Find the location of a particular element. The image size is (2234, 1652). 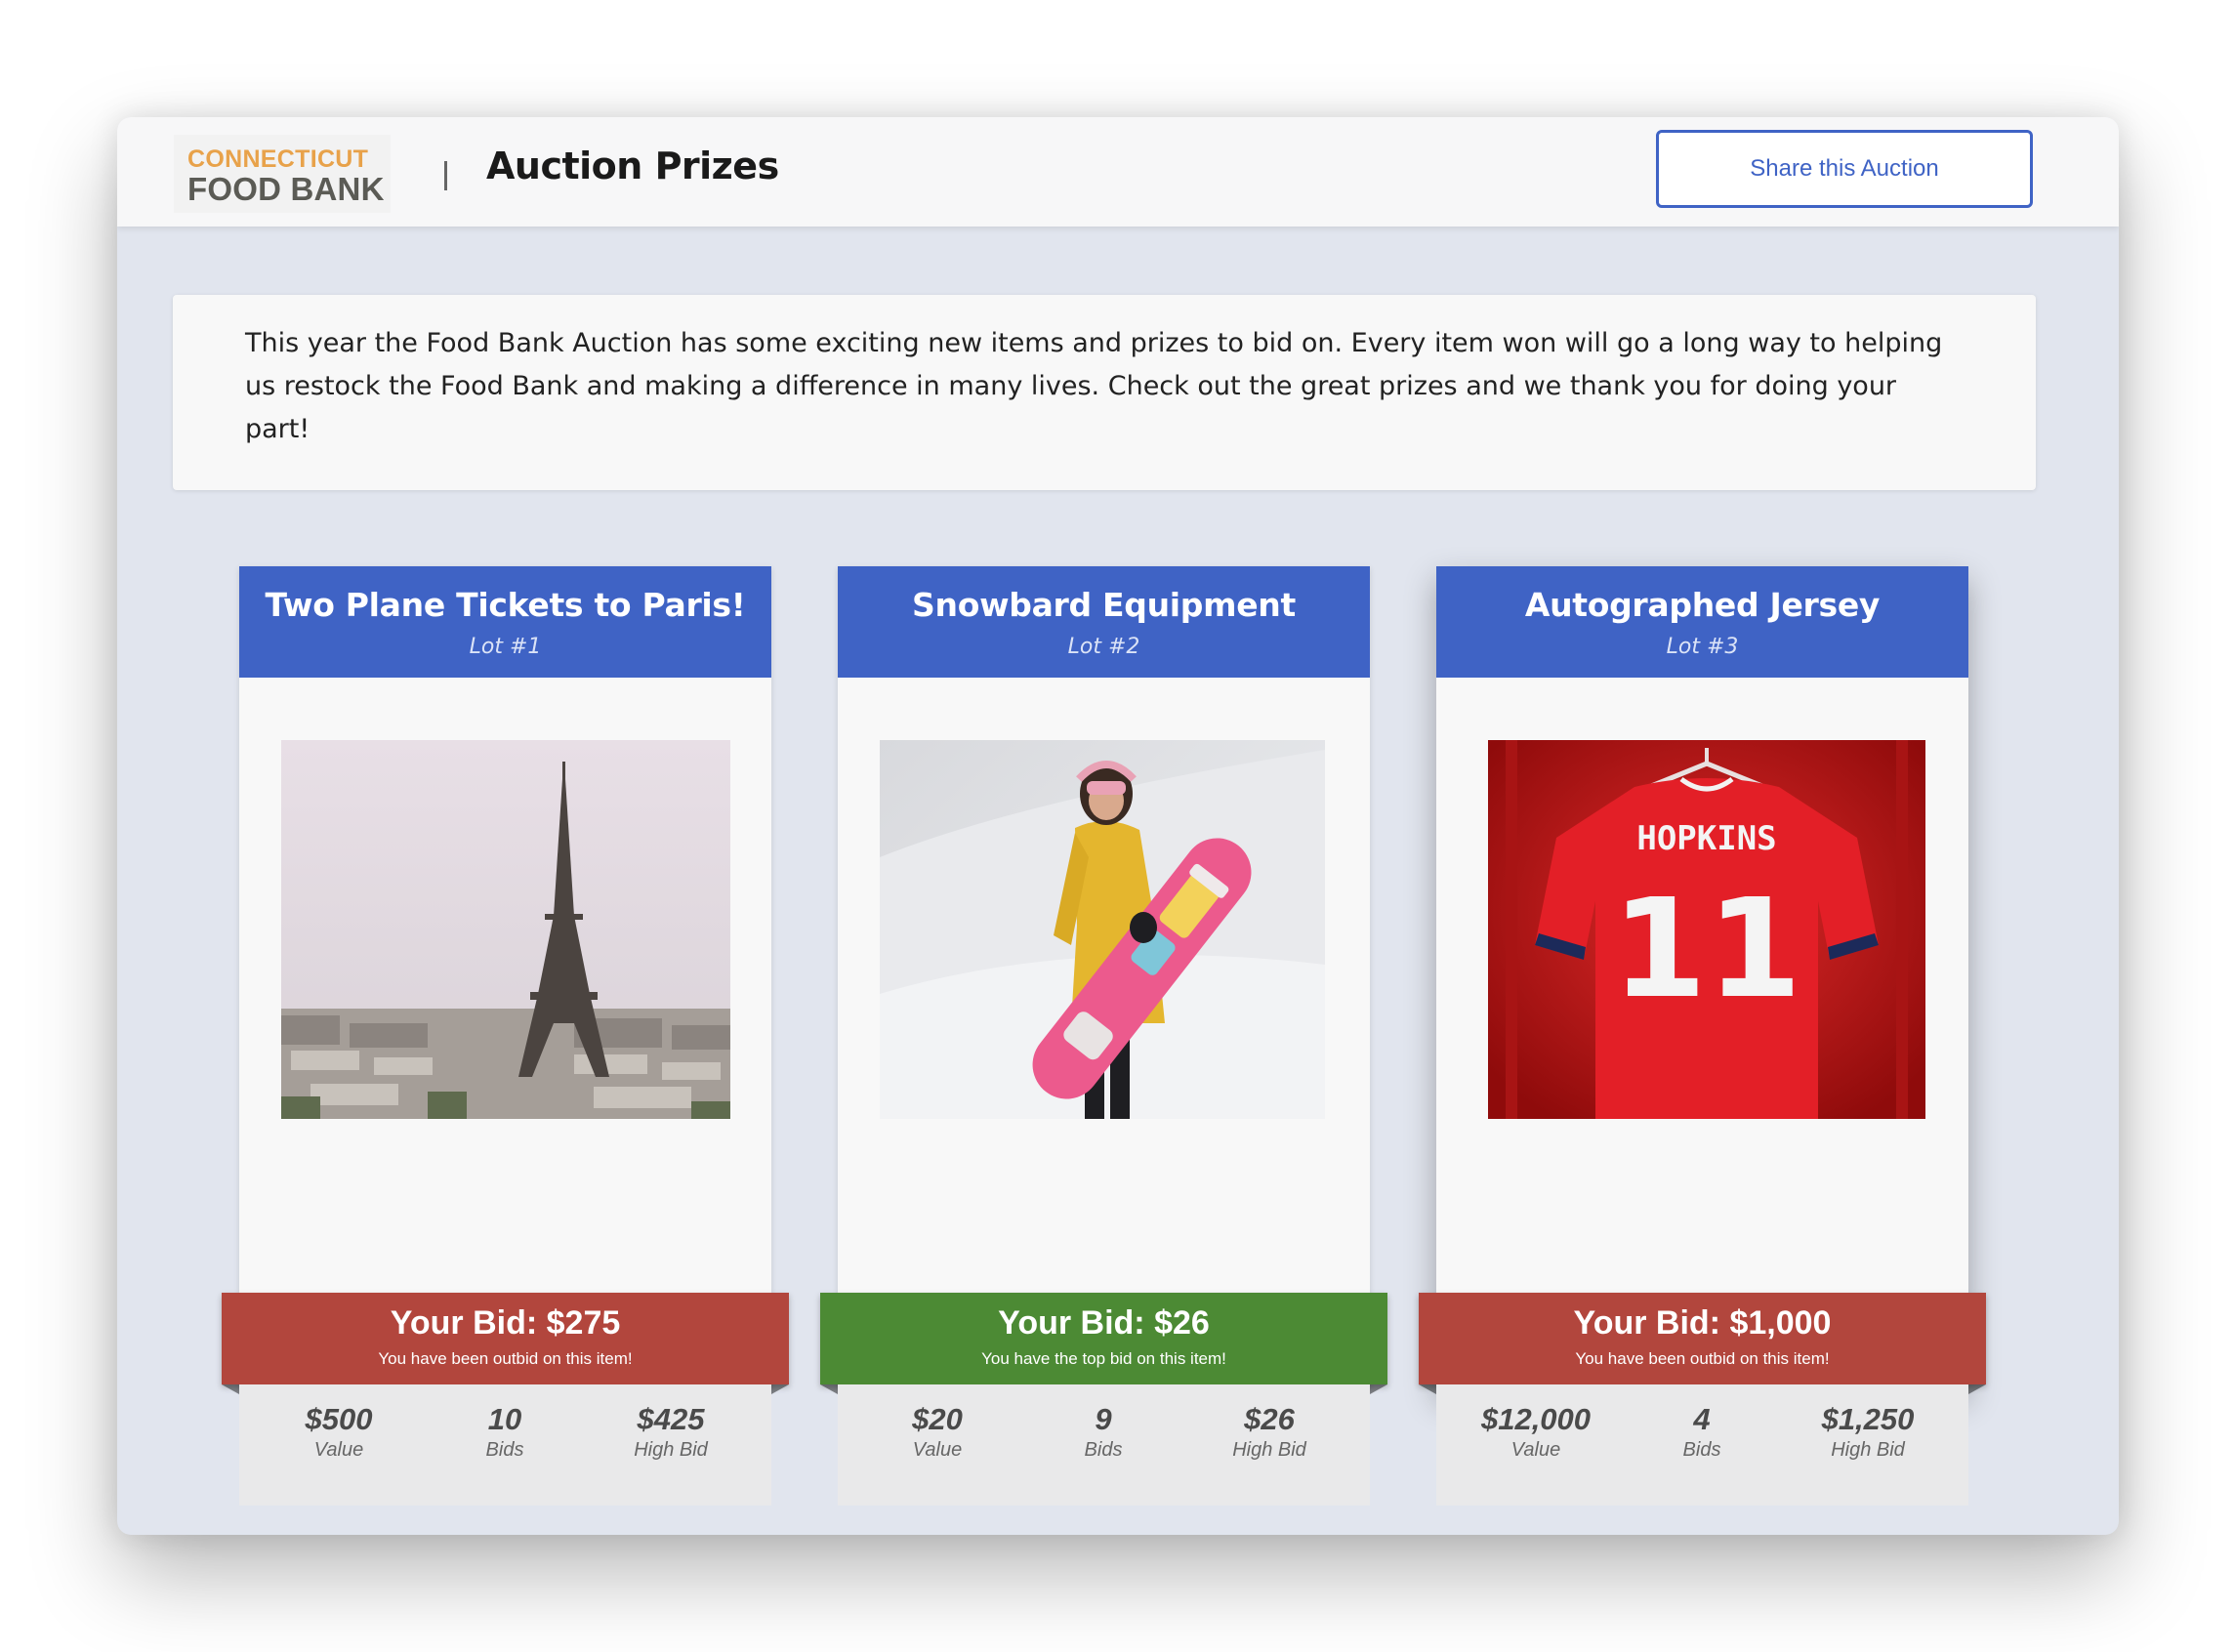

item-title: Autographed Jersey is located at coordinates (1702, 605).